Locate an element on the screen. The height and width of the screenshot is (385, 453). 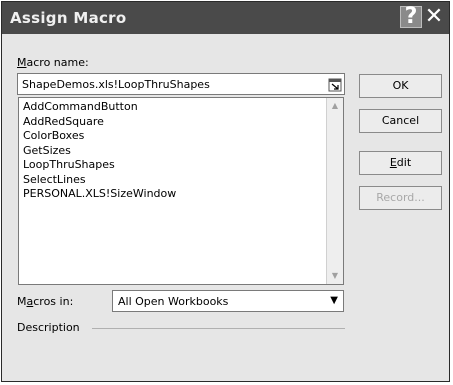
window-title: Assign Macro is located at coordinates (68, 18).